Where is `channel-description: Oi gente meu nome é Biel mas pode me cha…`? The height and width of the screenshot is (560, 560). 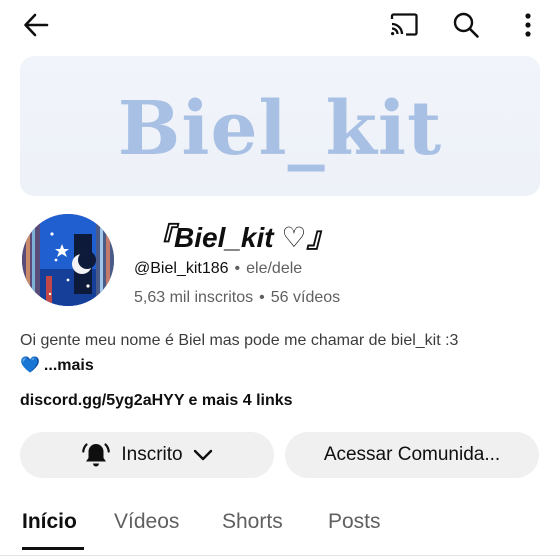
channel-description: Oi gente meu nome é Biel mas pode me cha… is located at coordinates (282, 353).